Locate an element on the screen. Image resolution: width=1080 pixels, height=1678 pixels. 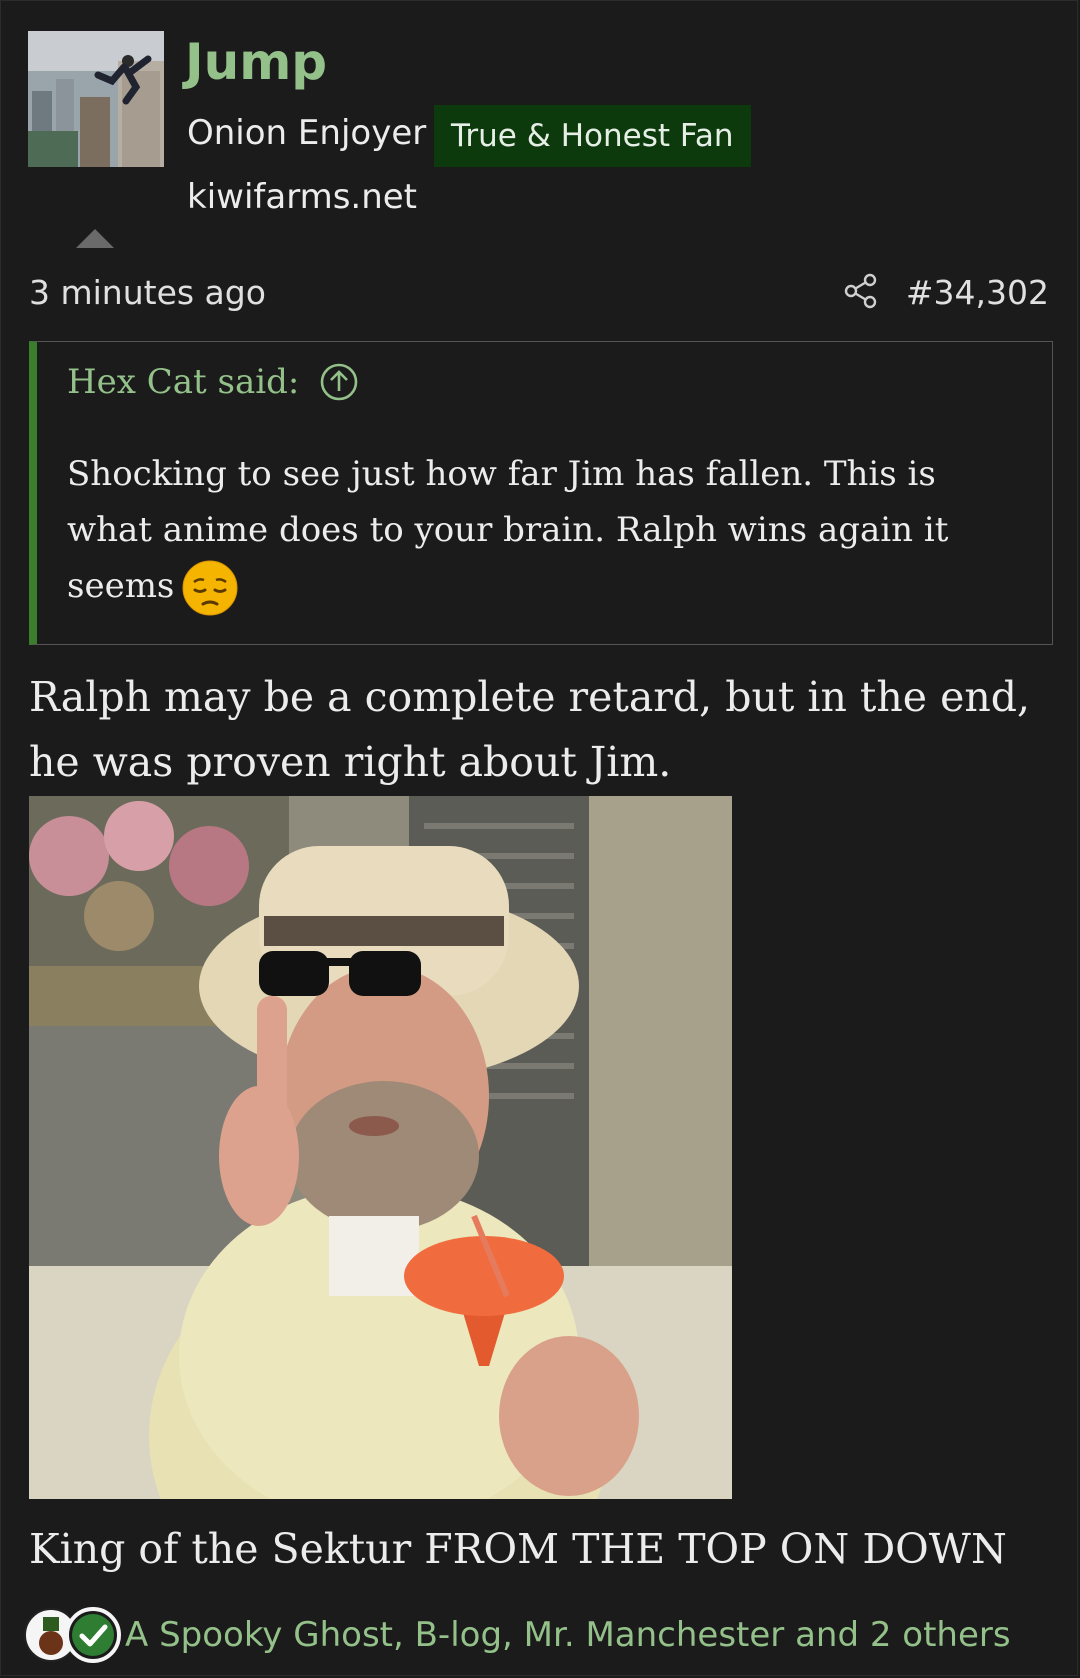
user-title: Onion Enjoyer is located at coordinates (307, 133).